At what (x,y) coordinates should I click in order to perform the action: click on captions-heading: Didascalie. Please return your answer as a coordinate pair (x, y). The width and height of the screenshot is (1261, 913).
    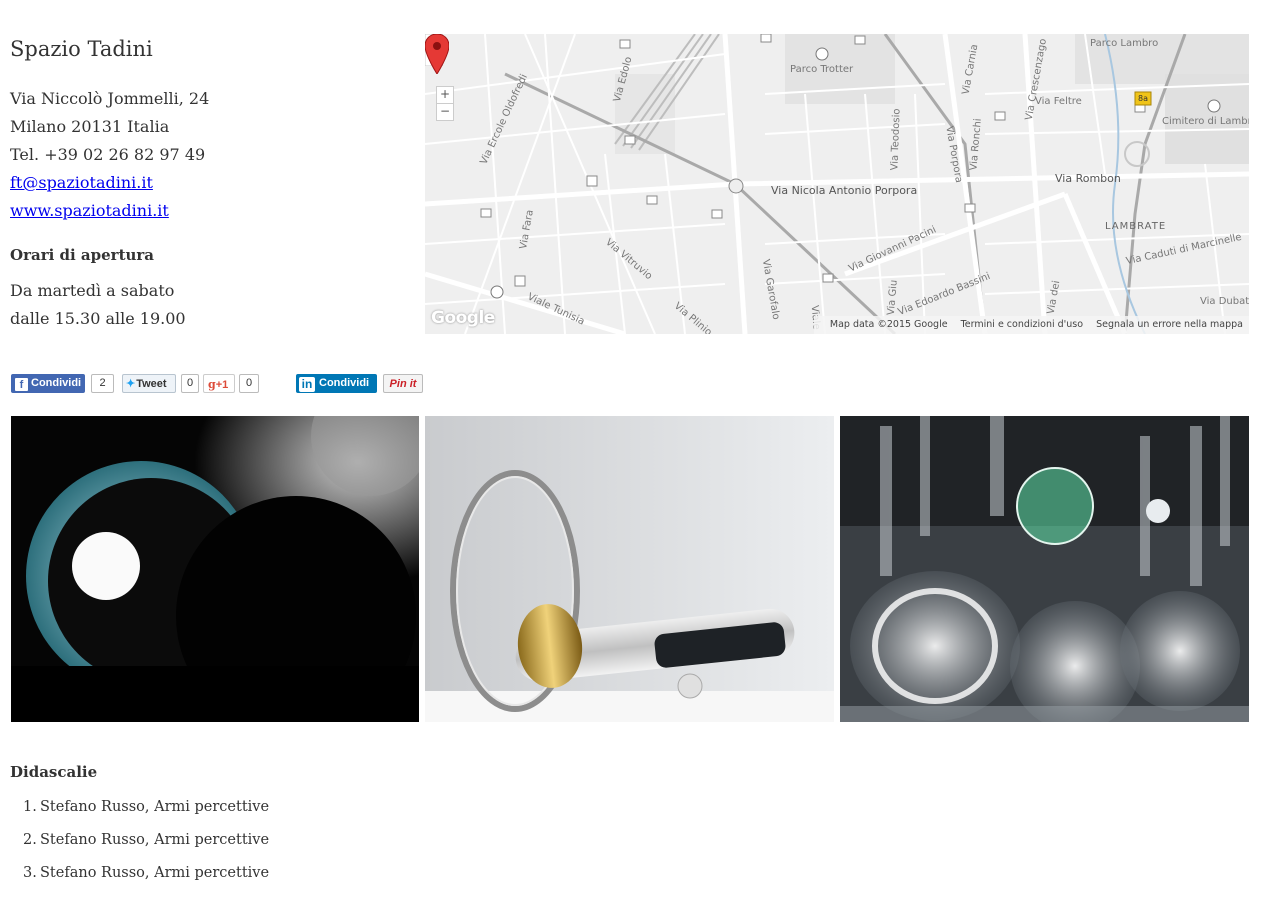
    Looking at the image, I should click on (54, 772).